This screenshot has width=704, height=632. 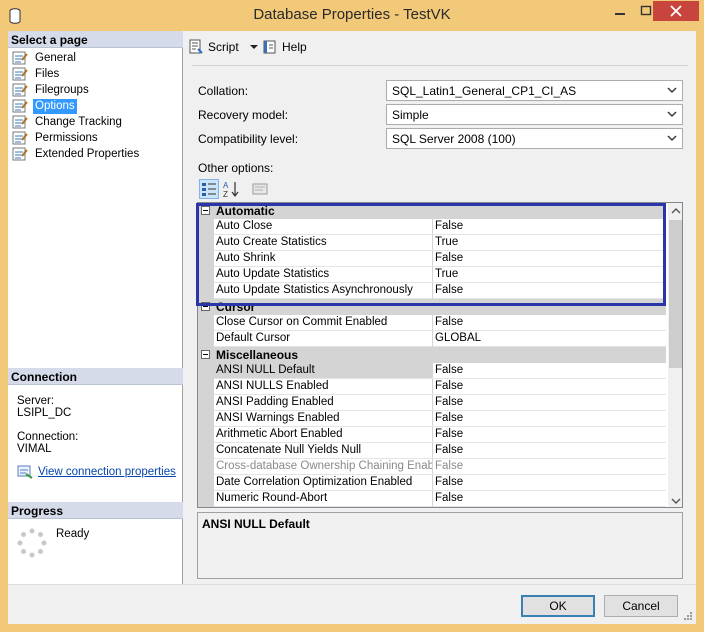 I want to click on category-cursor: Cursor, so click(x=432, y=307).